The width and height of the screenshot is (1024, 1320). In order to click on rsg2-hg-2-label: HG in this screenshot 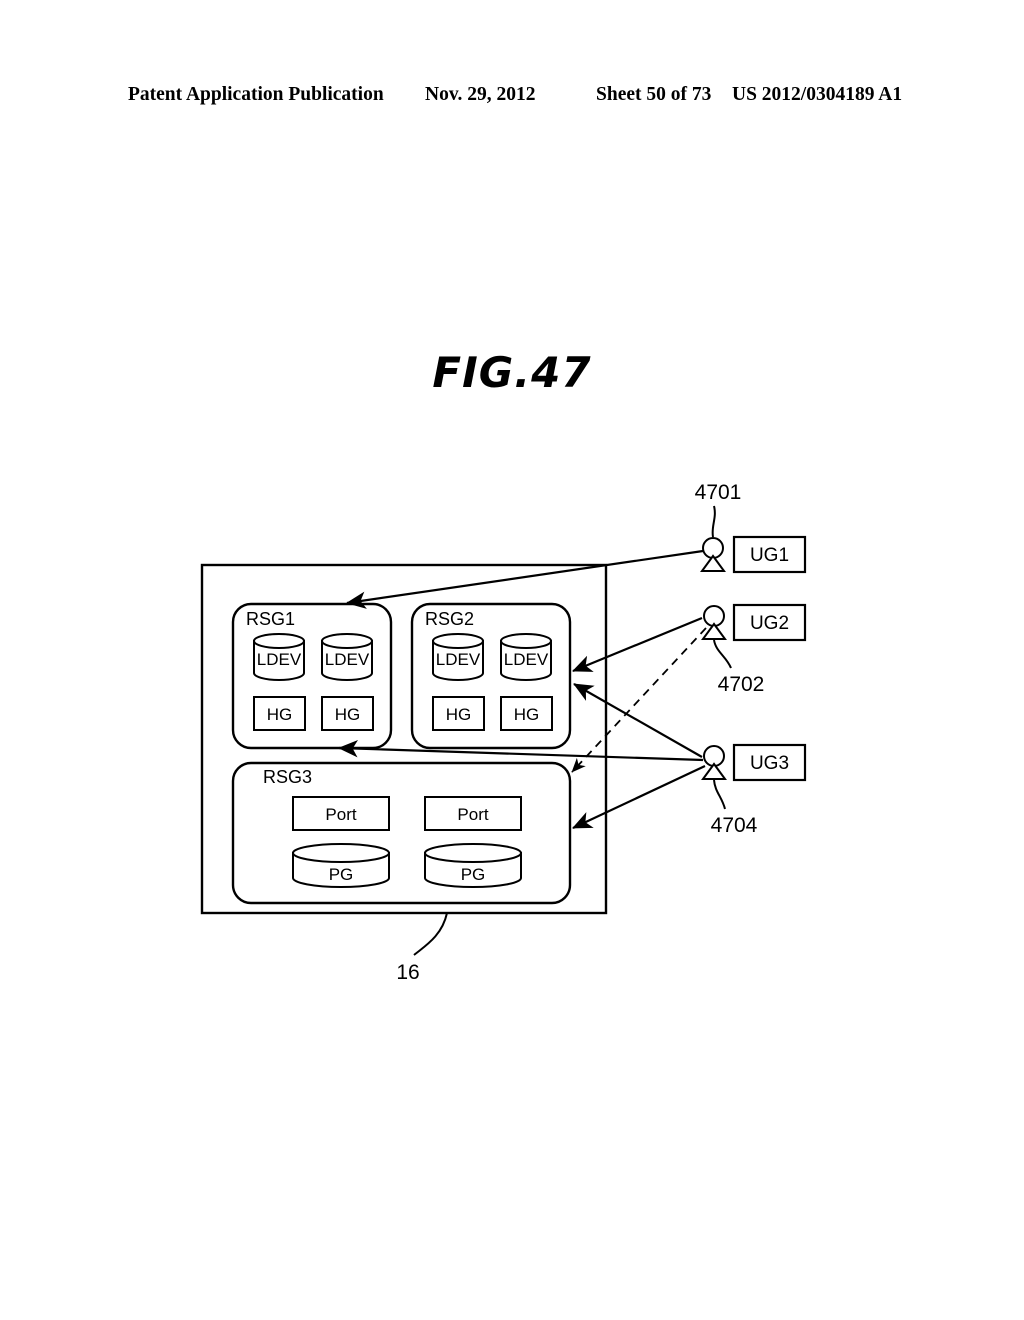, I will do `click(527, 714)`.